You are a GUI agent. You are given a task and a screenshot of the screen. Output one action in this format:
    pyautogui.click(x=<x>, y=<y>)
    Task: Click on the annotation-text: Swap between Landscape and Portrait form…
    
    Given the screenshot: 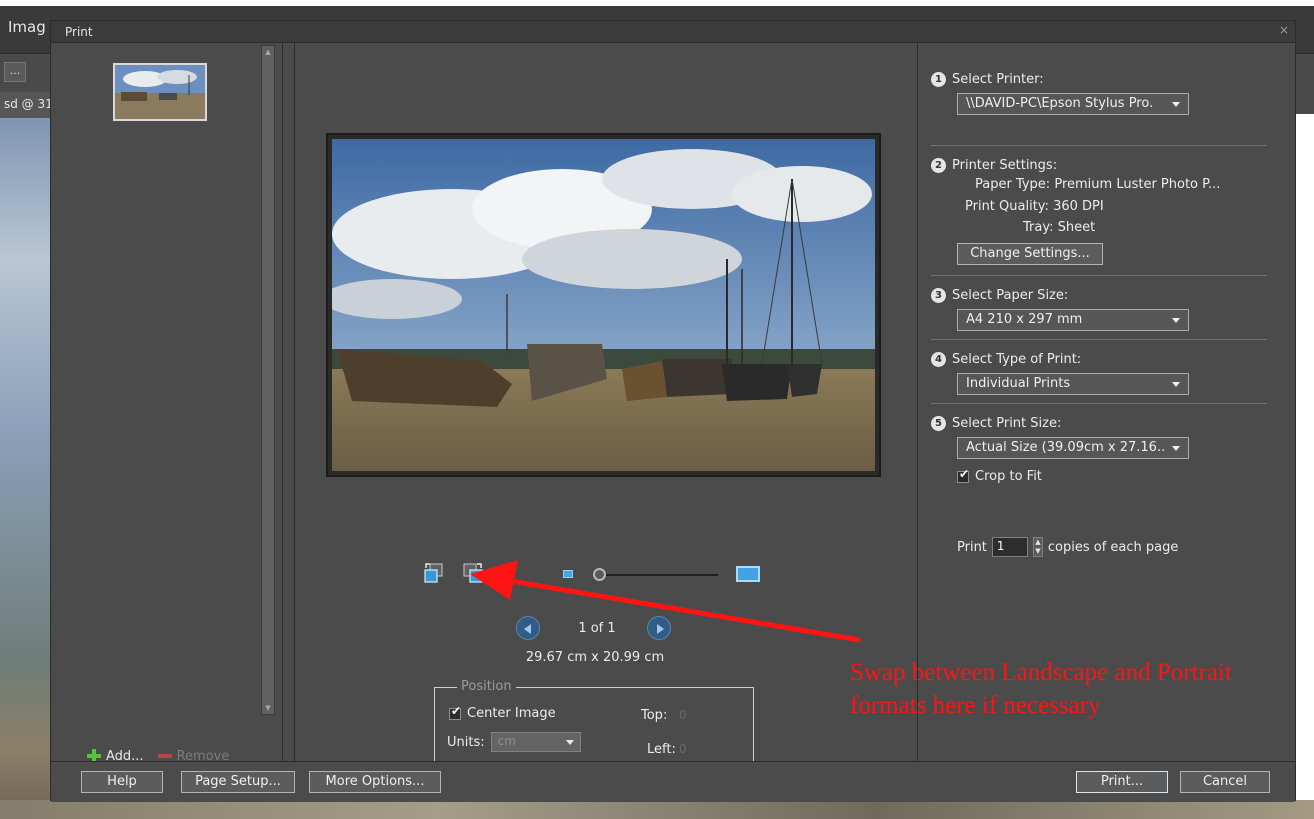 What is the action you would take?
    pyautogui.click(x=1041, y=689)
    